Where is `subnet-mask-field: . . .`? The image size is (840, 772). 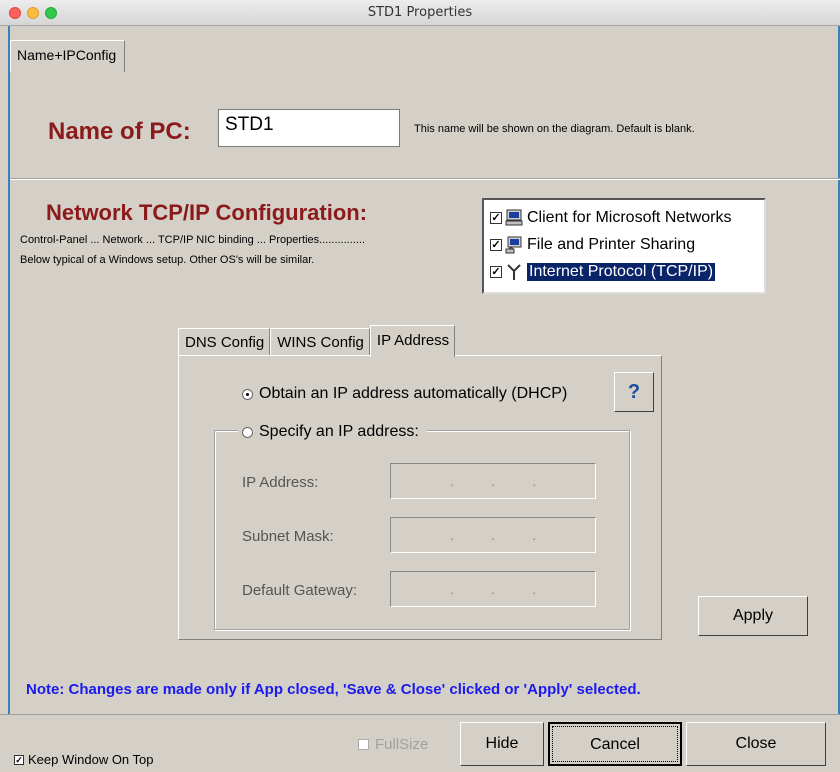
subnet-mask-field: . . . is located at coordinates (493, 535).